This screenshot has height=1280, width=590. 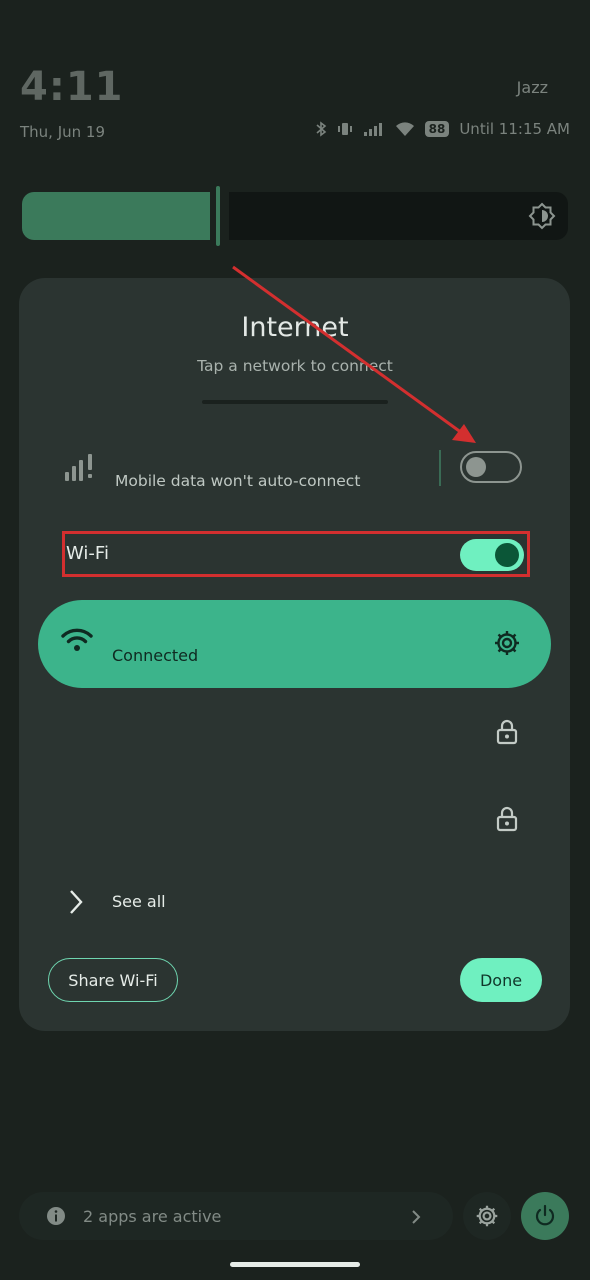 I want to click on brightness-slider-thumb, so click(x=218, y=216).